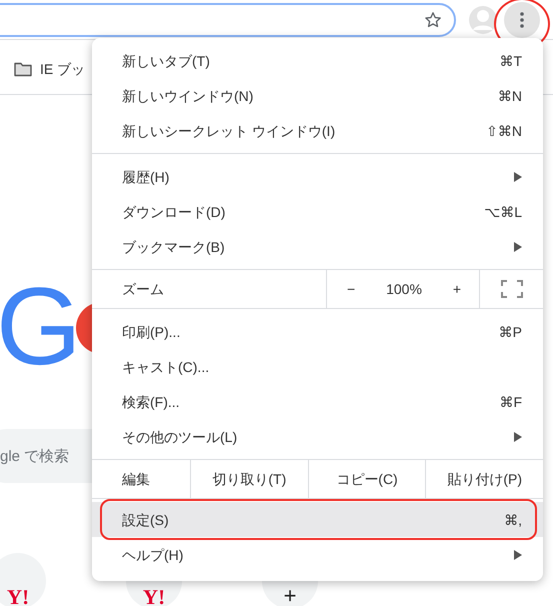 The width and height of the screenshot is (553, 606). I want to click on menu-item: その他のツール(L), so click(317, 436).